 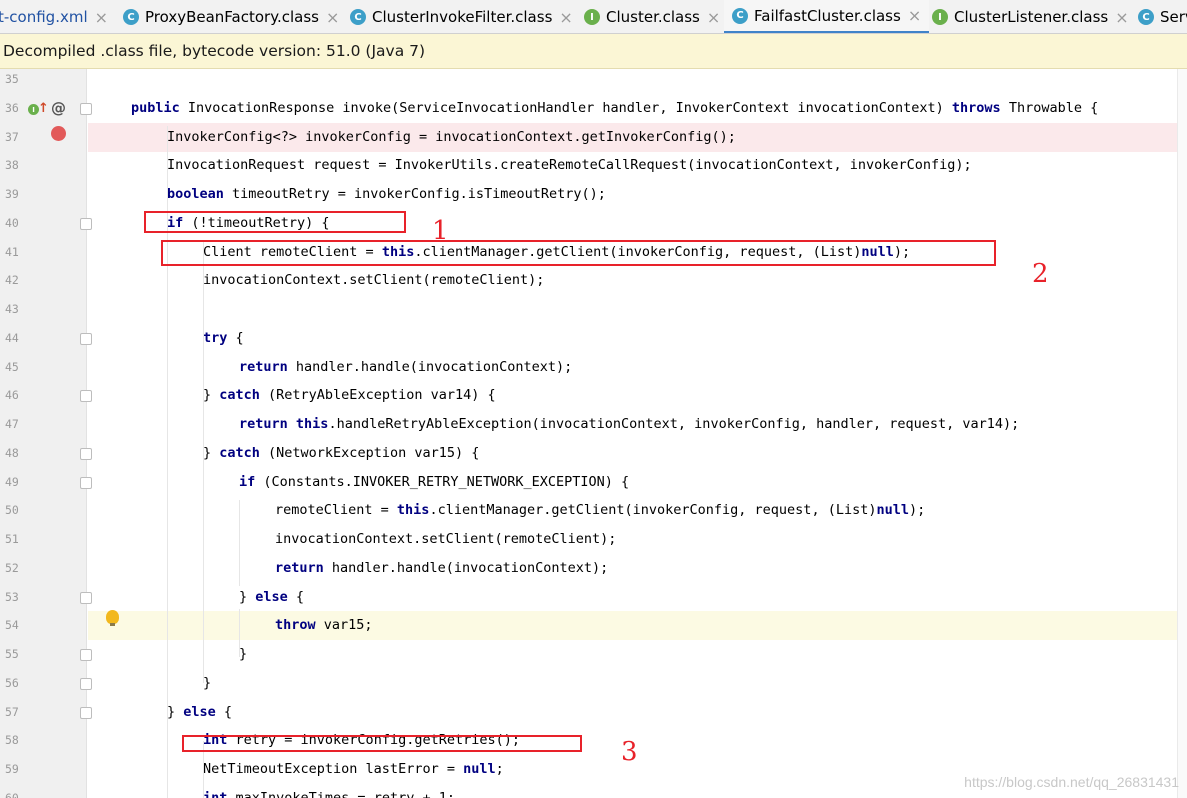 I want to click on tab-cluster-listener: I ClusterListener.class ×, so click(x=1030, y=16).